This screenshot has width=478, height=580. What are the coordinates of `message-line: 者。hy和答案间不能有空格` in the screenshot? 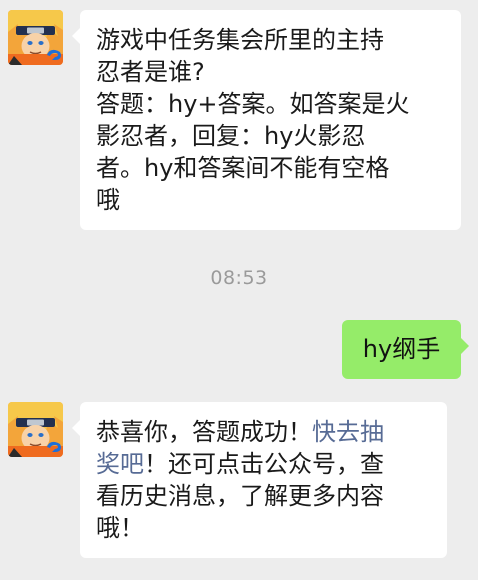 It's located at (243, 168).